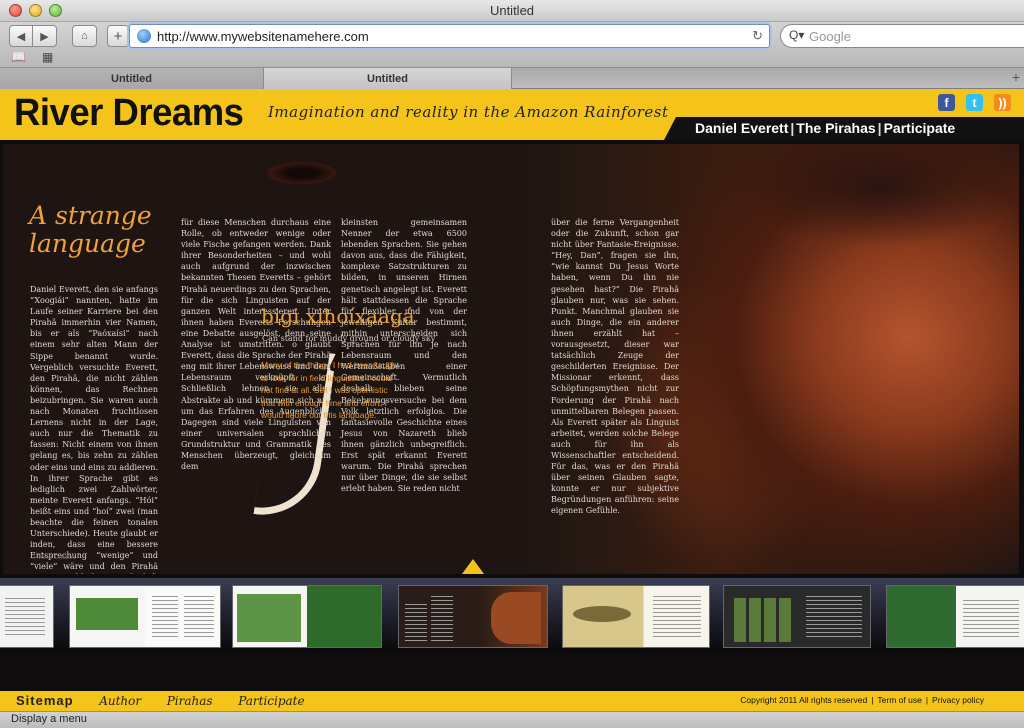 This screenshot has width=1024, height=728. I want to click on search-icon: Q▾, so click(796, 35).